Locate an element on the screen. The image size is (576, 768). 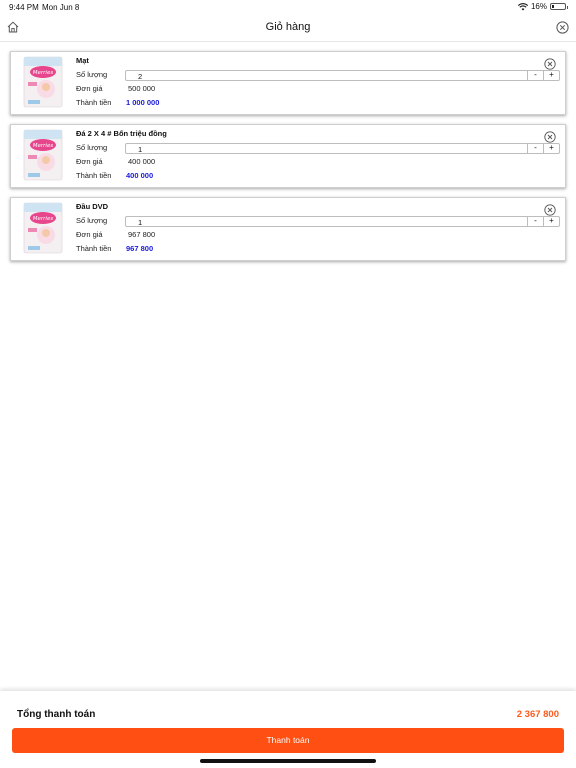
product-name: Đầu DVD is located at coordinates (92, 206).